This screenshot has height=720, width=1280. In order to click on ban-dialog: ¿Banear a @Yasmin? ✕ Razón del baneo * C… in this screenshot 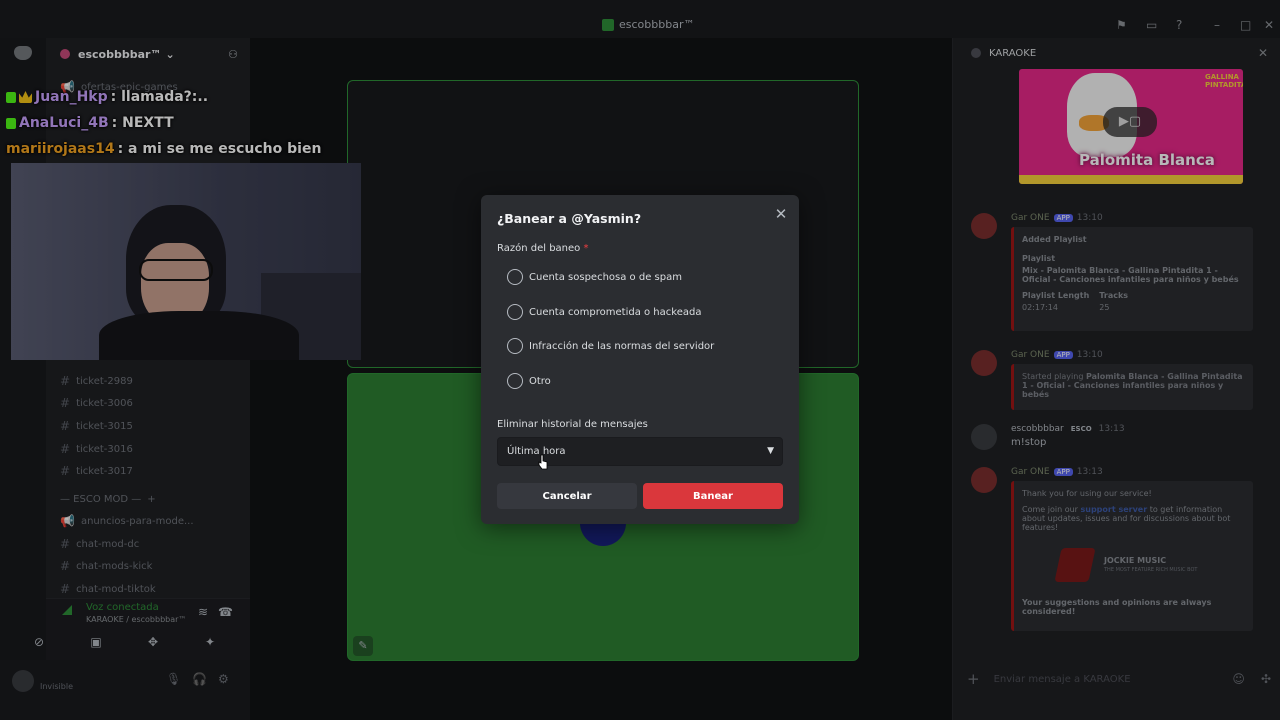, I will do `click(640, 359)`.